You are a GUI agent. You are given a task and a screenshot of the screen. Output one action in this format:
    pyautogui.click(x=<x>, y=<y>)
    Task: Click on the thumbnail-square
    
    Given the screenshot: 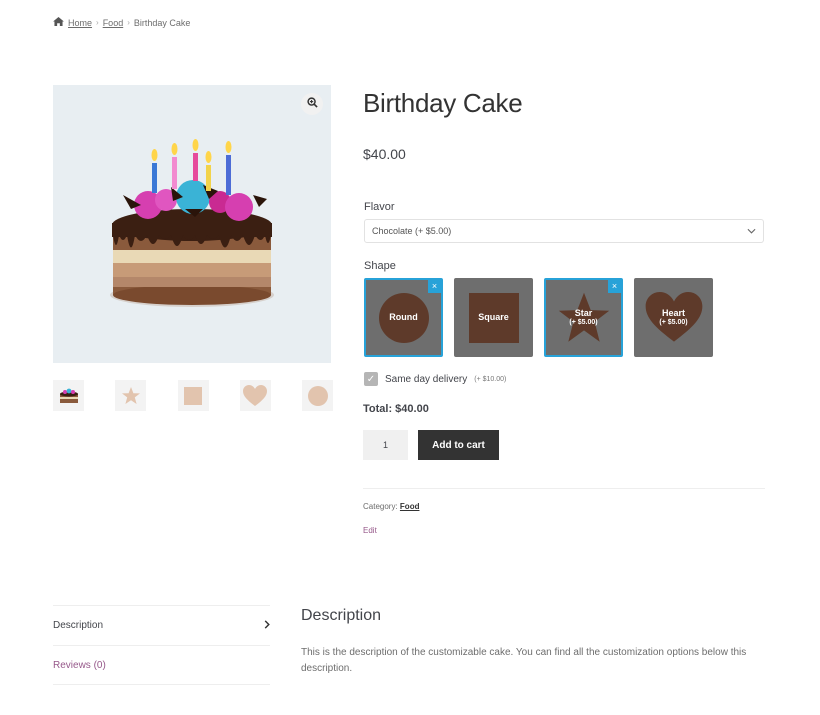 What is the action you would take?
    pyautogui.click(x=193, y=395)
    